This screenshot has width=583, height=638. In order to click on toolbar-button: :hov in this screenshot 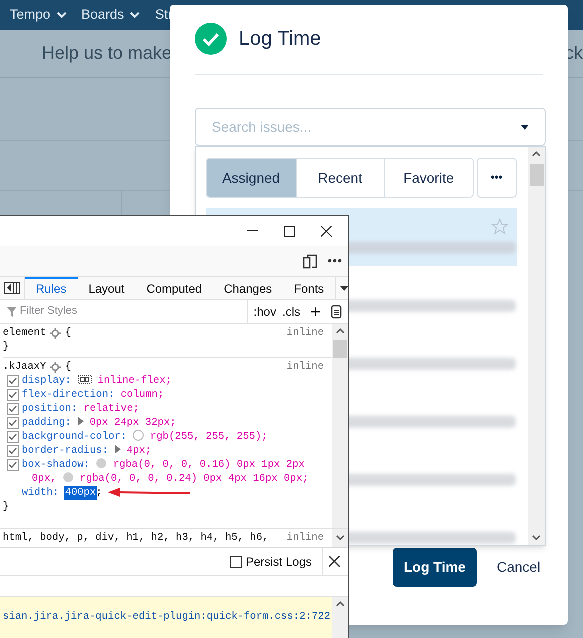, I will do `click(265, 311)`.